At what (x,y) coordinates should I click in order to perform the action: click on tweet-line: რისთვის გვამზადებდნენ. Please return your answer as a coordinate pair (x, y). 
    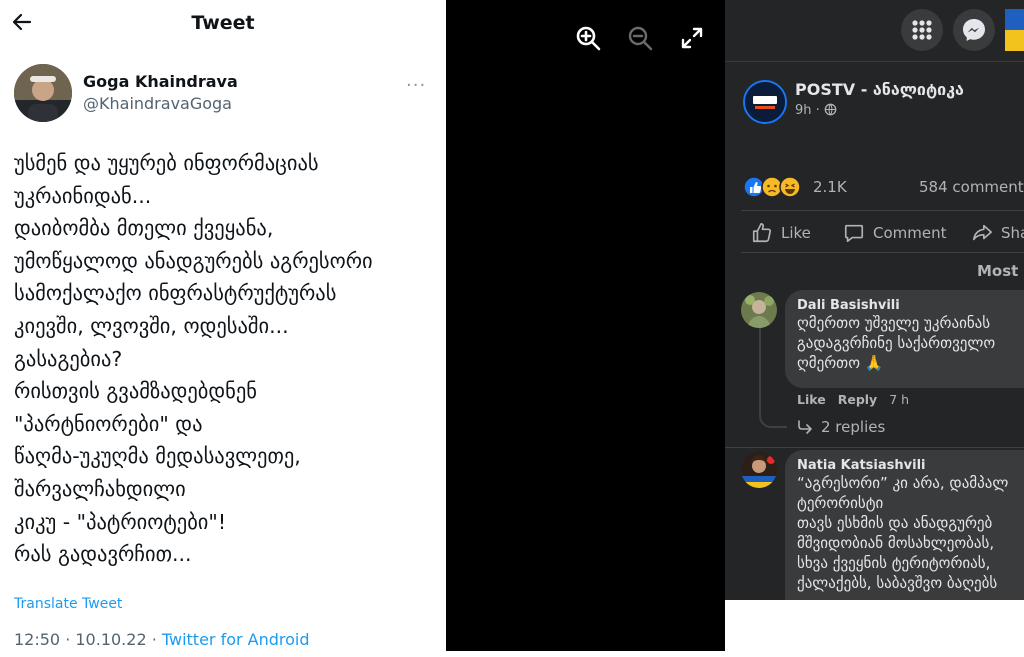
    Looking at the image, I should click on (135, 391).